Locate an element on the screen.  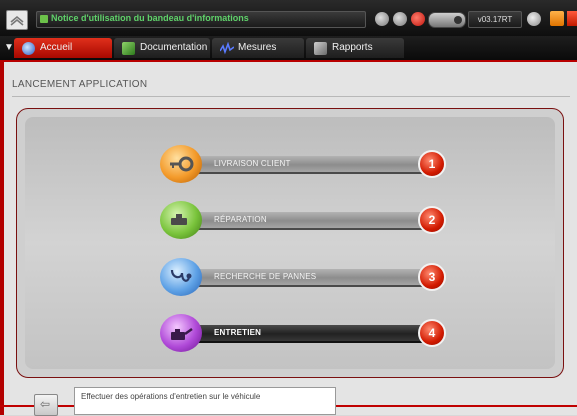
tab-label: Rapports is located at coordinates (352, 47).